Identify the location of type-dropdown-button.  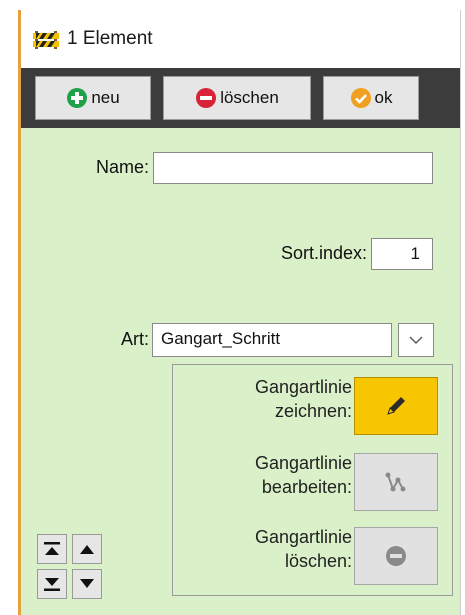
(416, 340).